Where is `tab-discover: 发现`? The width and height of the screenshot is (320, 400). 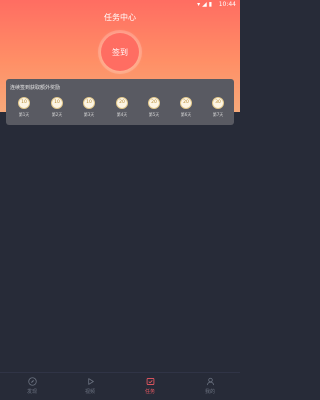
tab-discover: 发现 is located at coordinates (32, 386).